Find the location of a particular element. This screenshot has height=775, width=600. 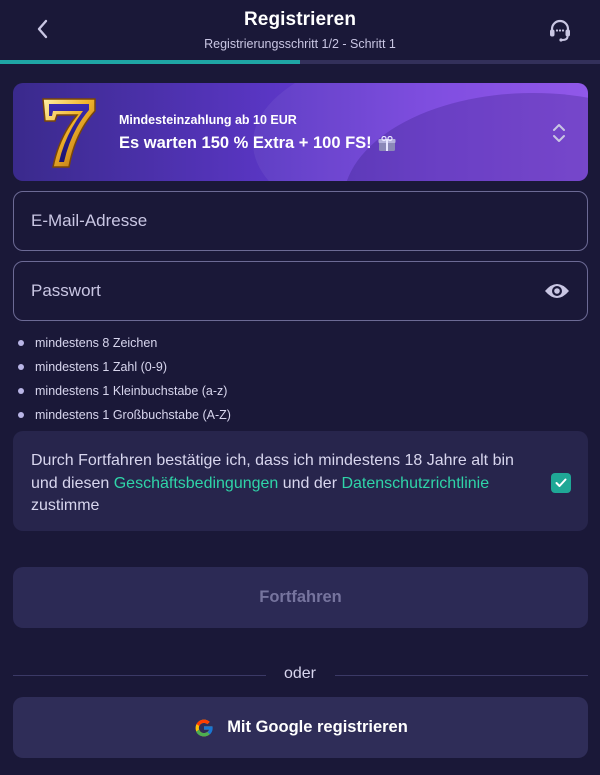

banner-offer-text: Es warten 150 % Extra + 100 FS! is located at coordinates (245, 143).